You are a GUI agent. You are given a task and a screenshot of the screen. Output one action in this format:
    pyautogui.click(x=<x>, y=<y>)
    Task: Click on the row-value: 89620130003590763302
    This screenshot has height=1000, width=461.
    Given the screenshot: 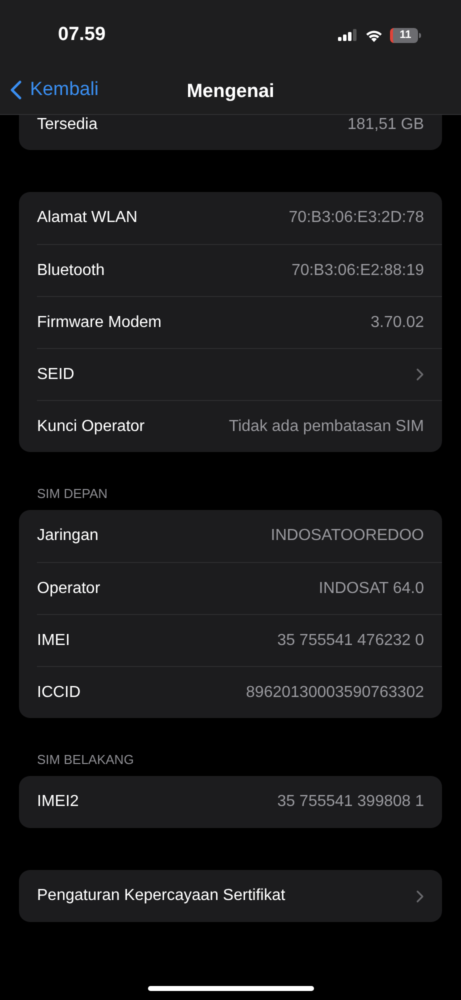 What is the action you would take?
    pyautogui.click(x=335, y=693)
    